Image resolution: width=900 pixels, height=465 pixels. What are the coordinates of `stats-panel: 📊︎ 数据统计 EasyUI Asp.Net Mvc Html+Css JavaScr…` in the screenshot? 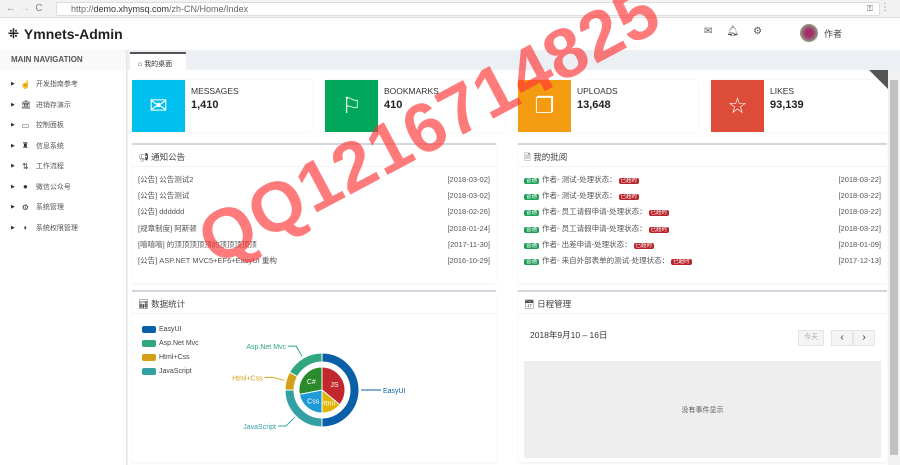 It's located at (314, 376).